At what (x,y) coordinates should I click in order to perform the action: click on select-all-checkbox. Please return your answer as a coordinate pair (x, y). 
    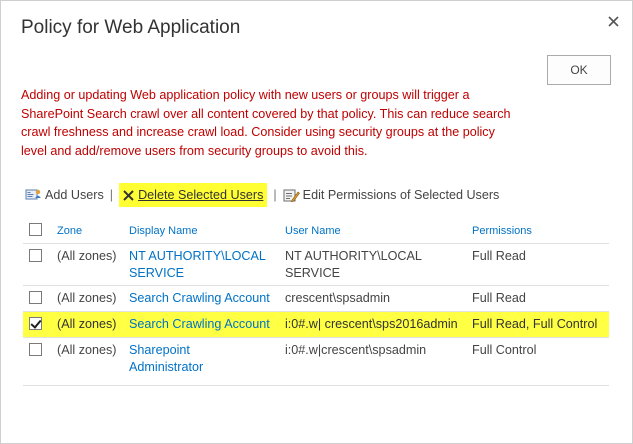
    Looking at the image, I should click on (35, 229).